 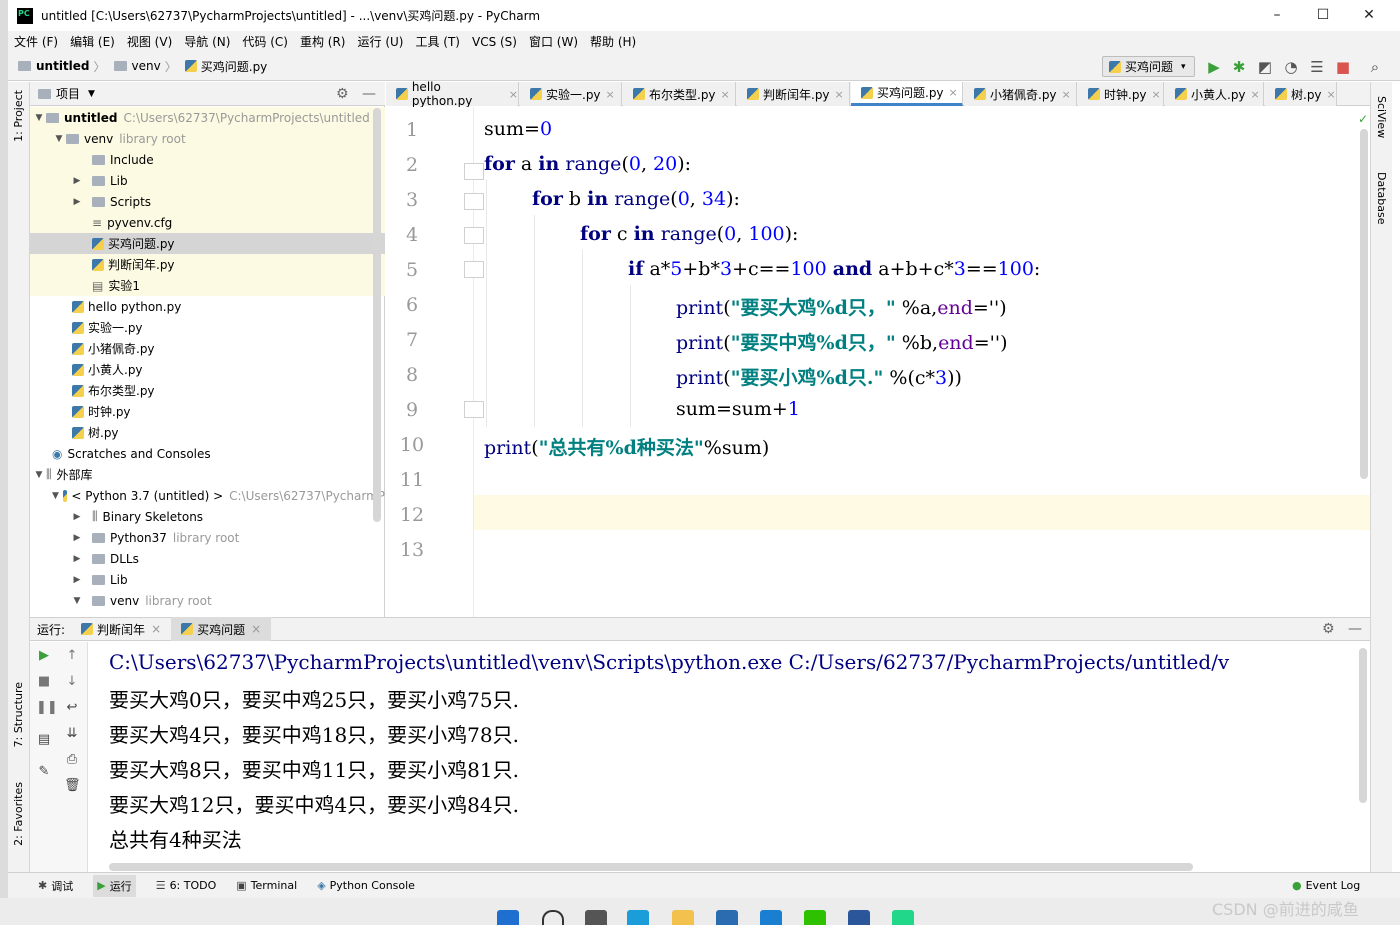 I want to click on menu-refactor: 重构 (R), so click(x=323, y=41).